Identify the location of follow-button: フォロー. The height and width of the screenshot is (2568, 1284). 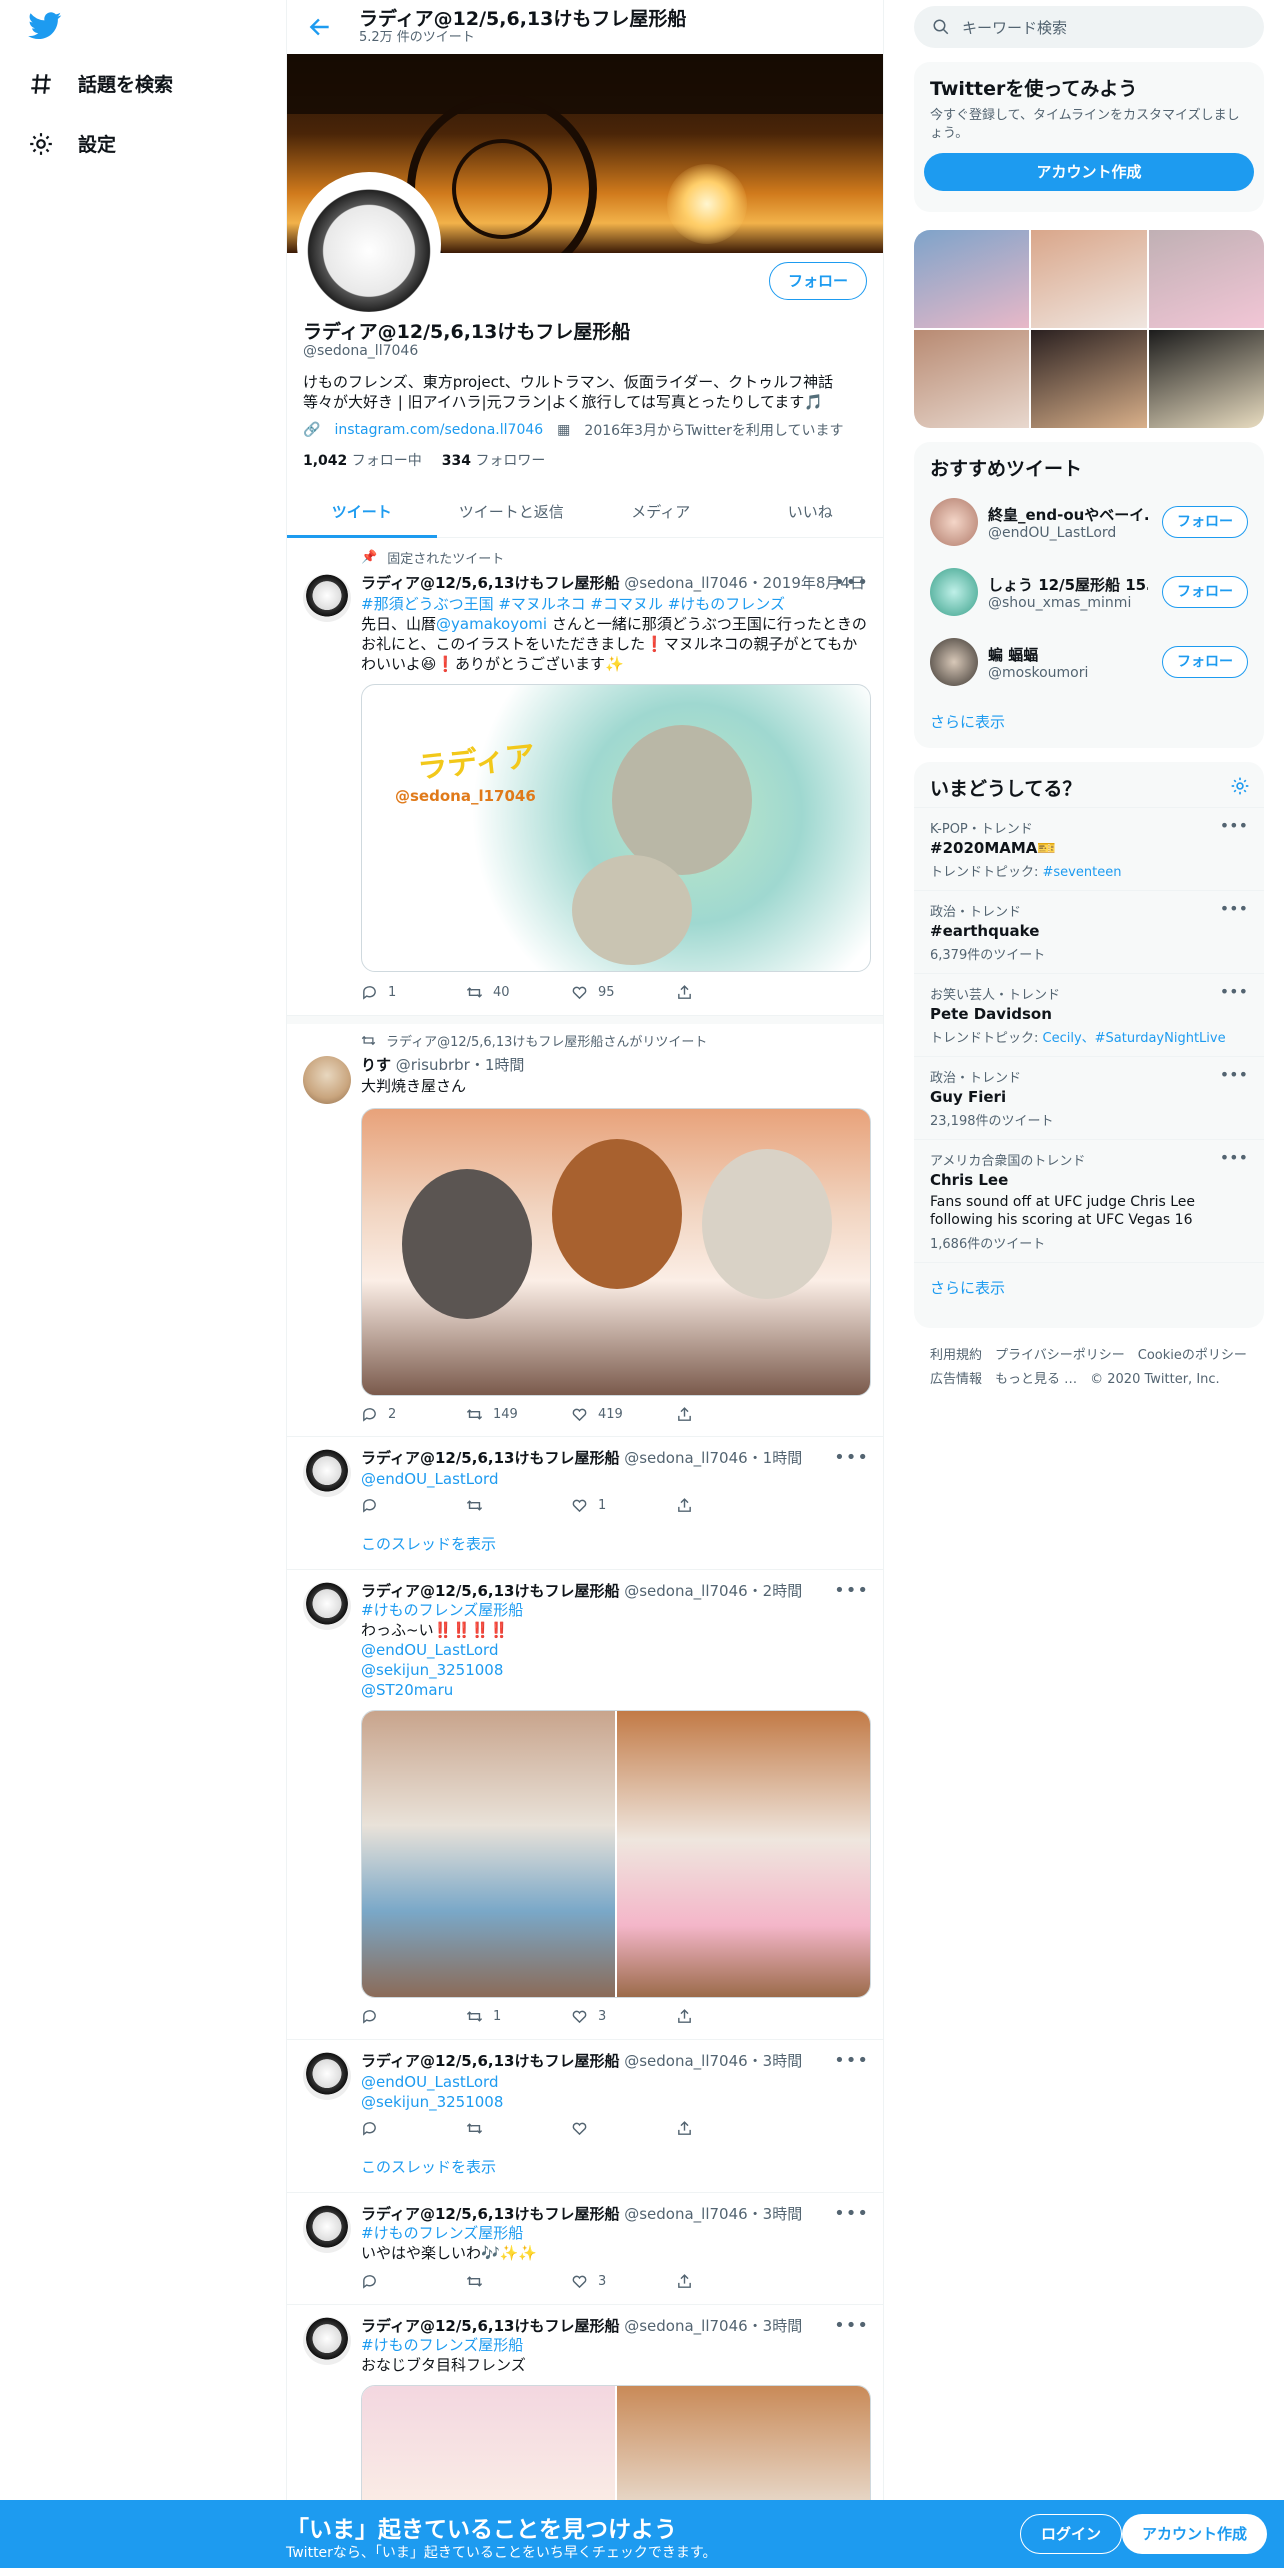
(817, 281).